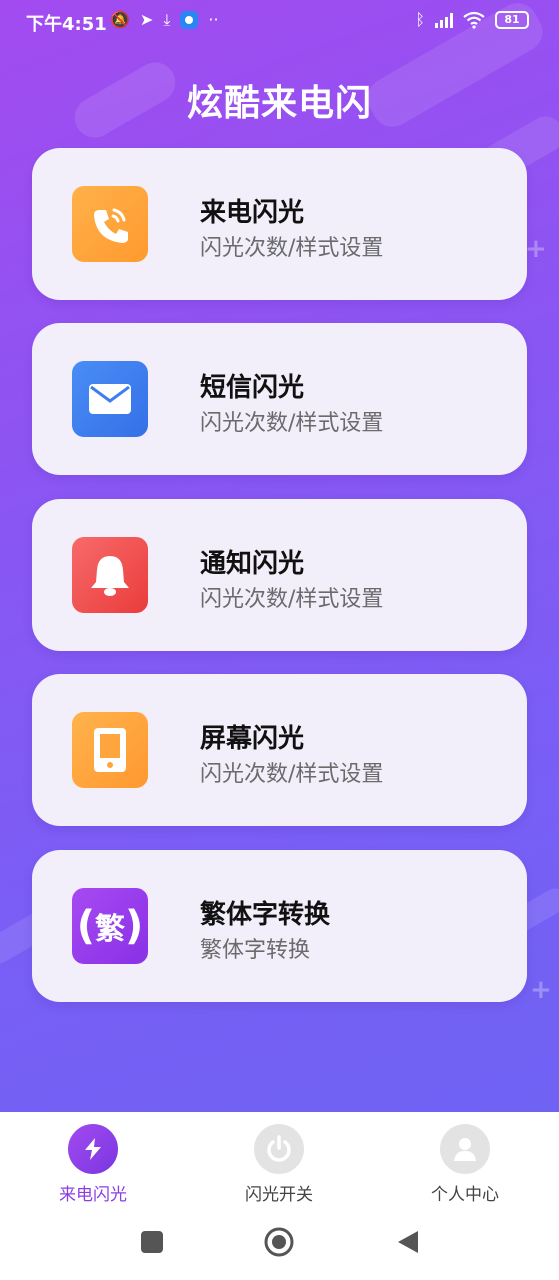  What do you see at coordinates (110, 224) in the screenshot?
I see `phone-ringing-icon` at bounding box center [110, 224].